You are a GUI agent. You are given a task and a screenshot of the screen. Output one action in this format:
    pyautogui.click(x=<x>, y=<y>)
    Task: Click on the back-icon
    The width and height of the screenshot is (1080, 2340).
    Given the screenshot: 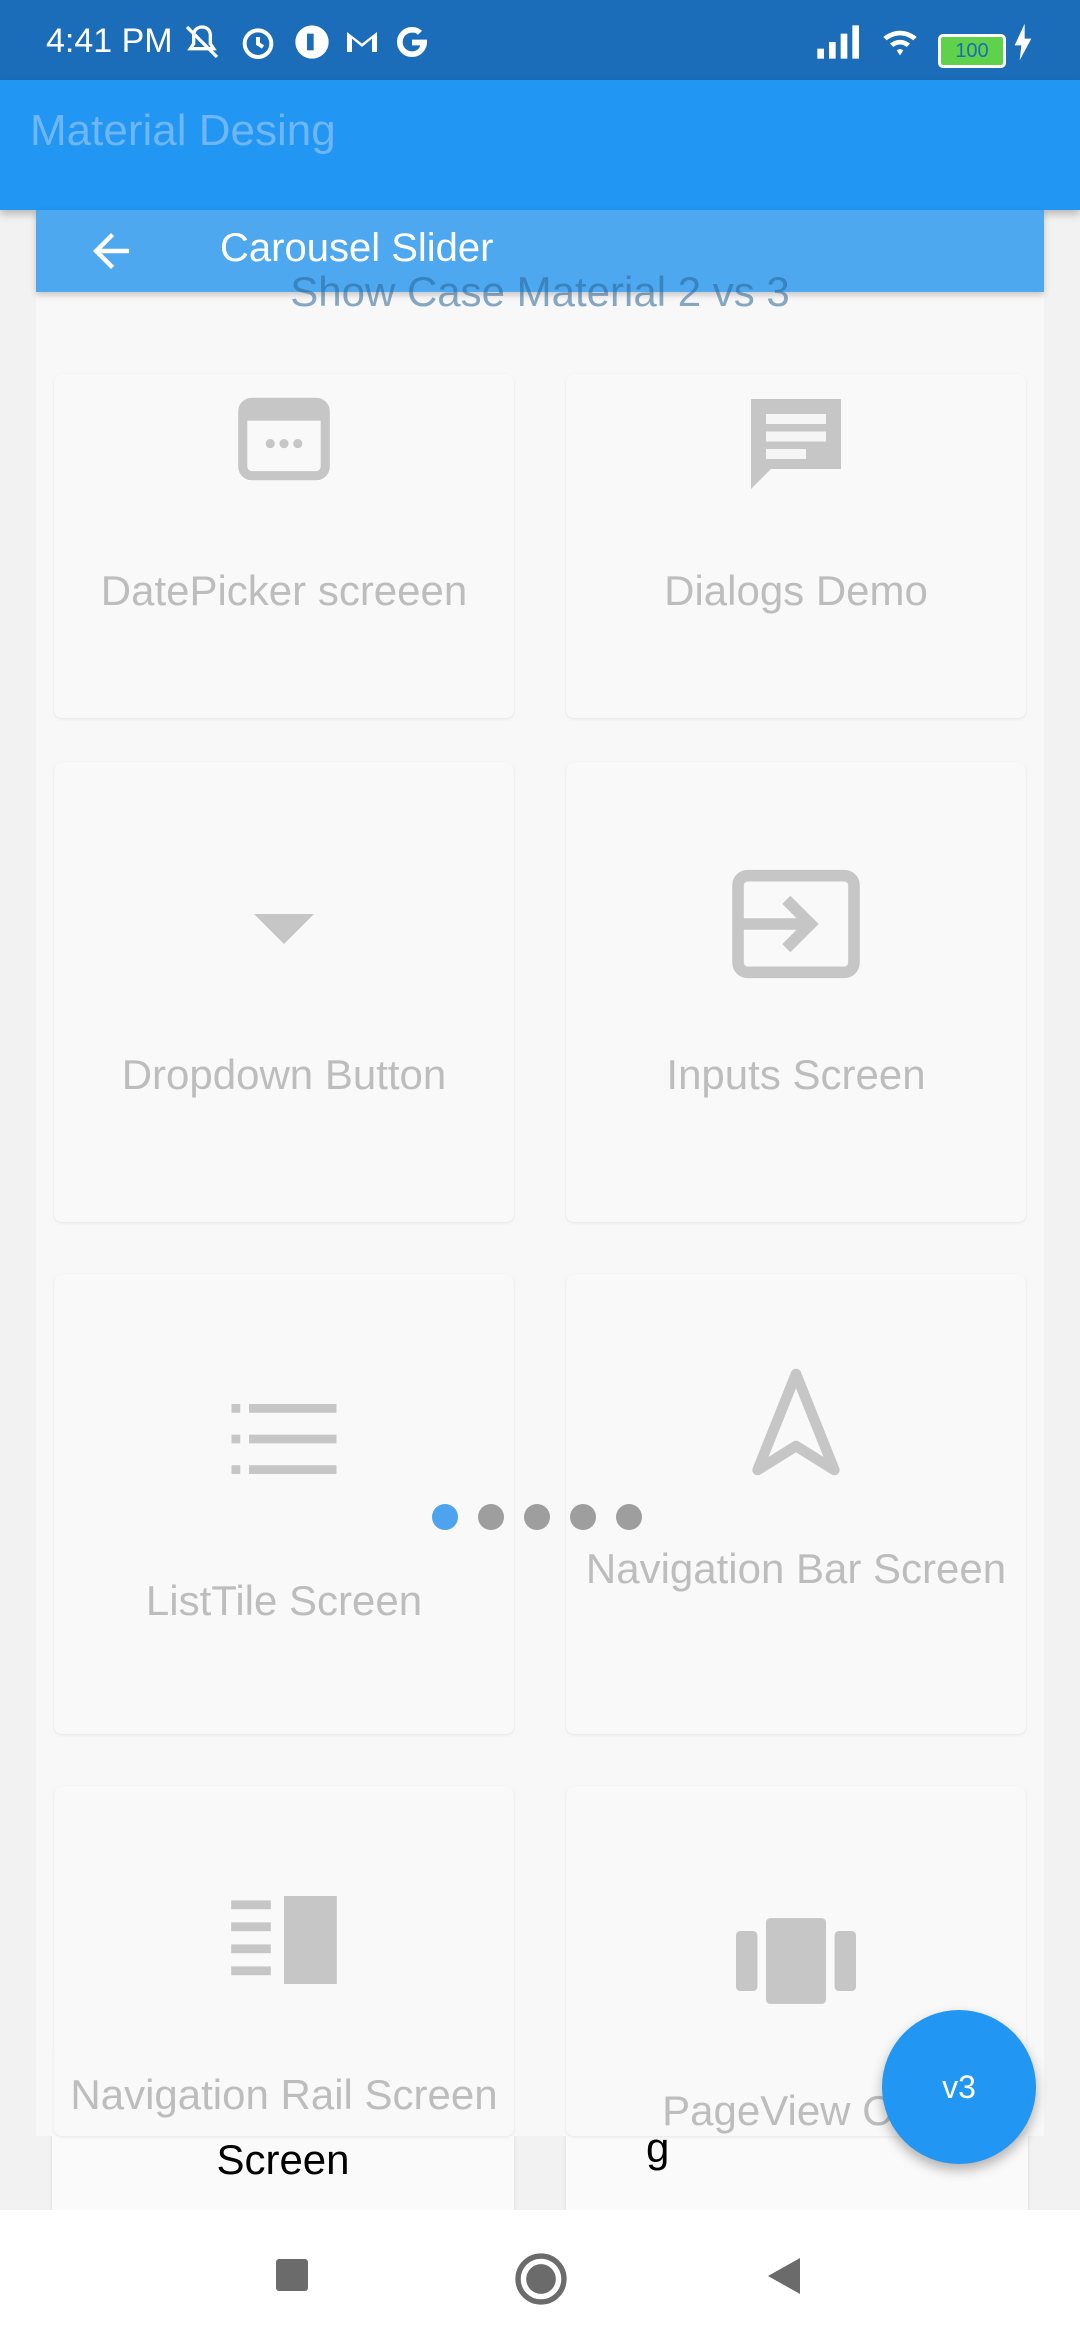 What is the action you would take?
    pyautogui.click(x=784, y=2276)
    